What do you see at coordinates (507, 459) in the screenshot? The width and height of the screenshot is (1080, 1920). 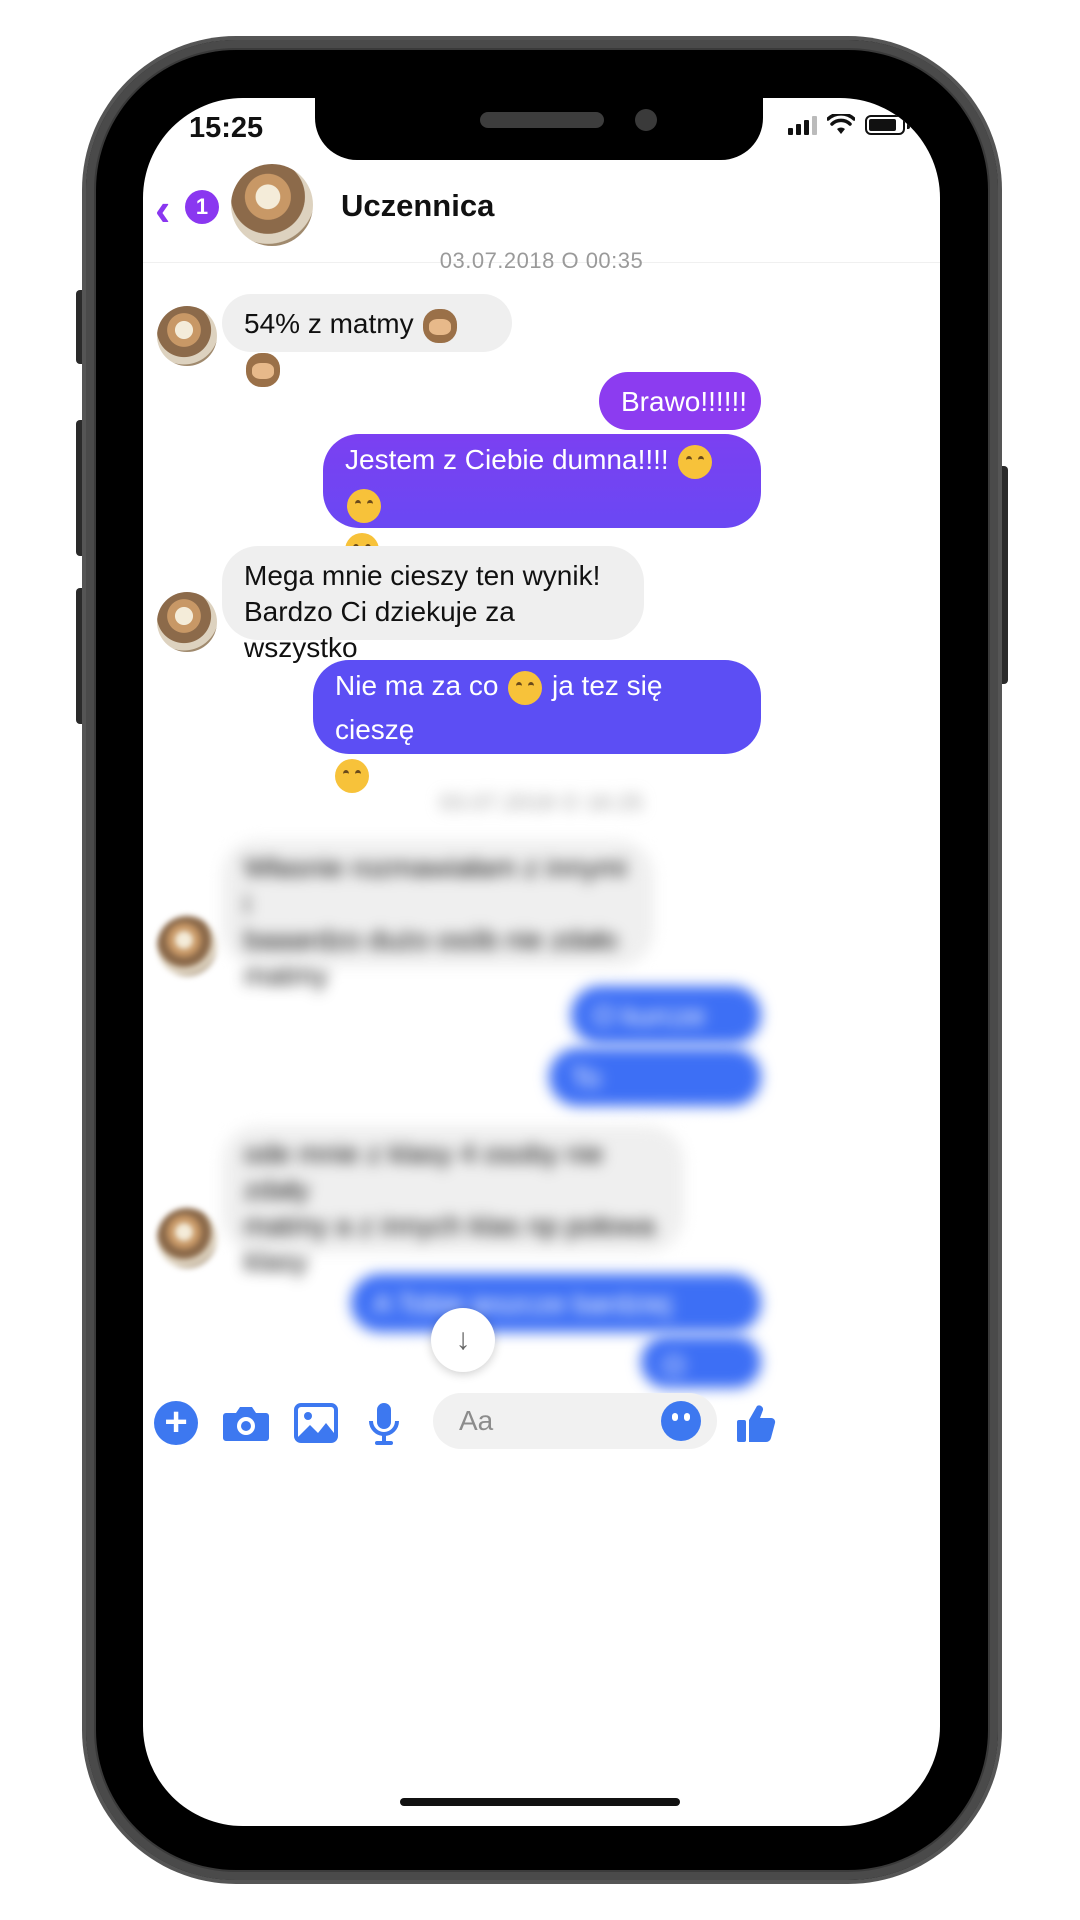 I see `message-text: Jestem z Ciebie dumna!!!!` at bounding box center [507, 459].